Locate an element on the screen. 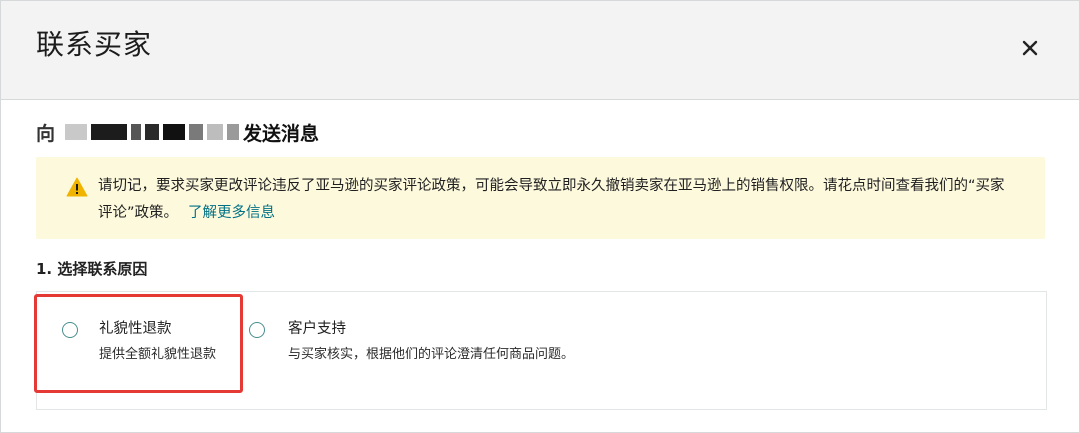 This screenshot has height=433, width=1080. radio-courtesy-refund is located at coordinates (70, 330).